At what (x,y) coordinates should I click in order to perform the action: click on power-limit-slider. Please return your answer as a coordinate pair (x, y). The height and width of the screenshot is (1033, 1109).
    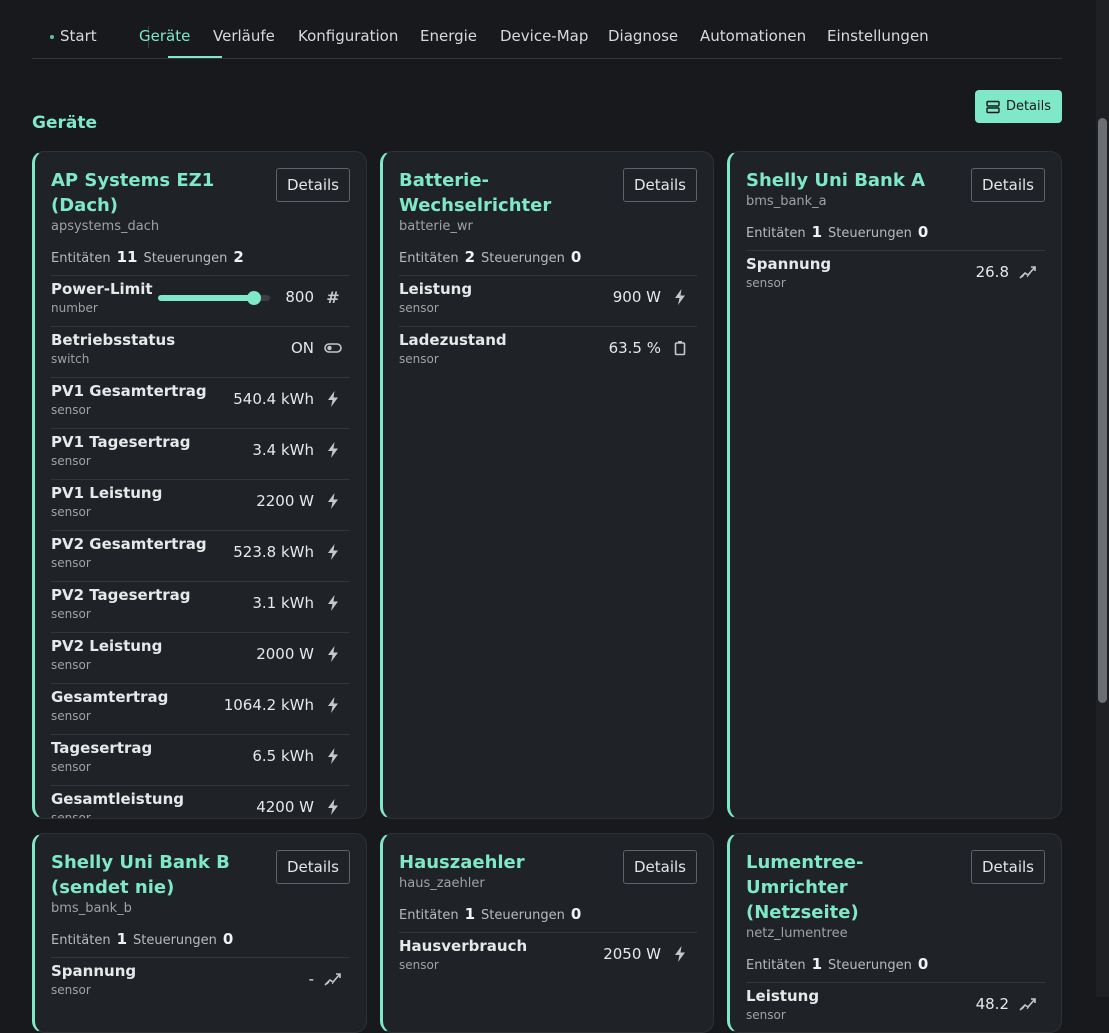
    Looking at the image, I should click on (214, 298).